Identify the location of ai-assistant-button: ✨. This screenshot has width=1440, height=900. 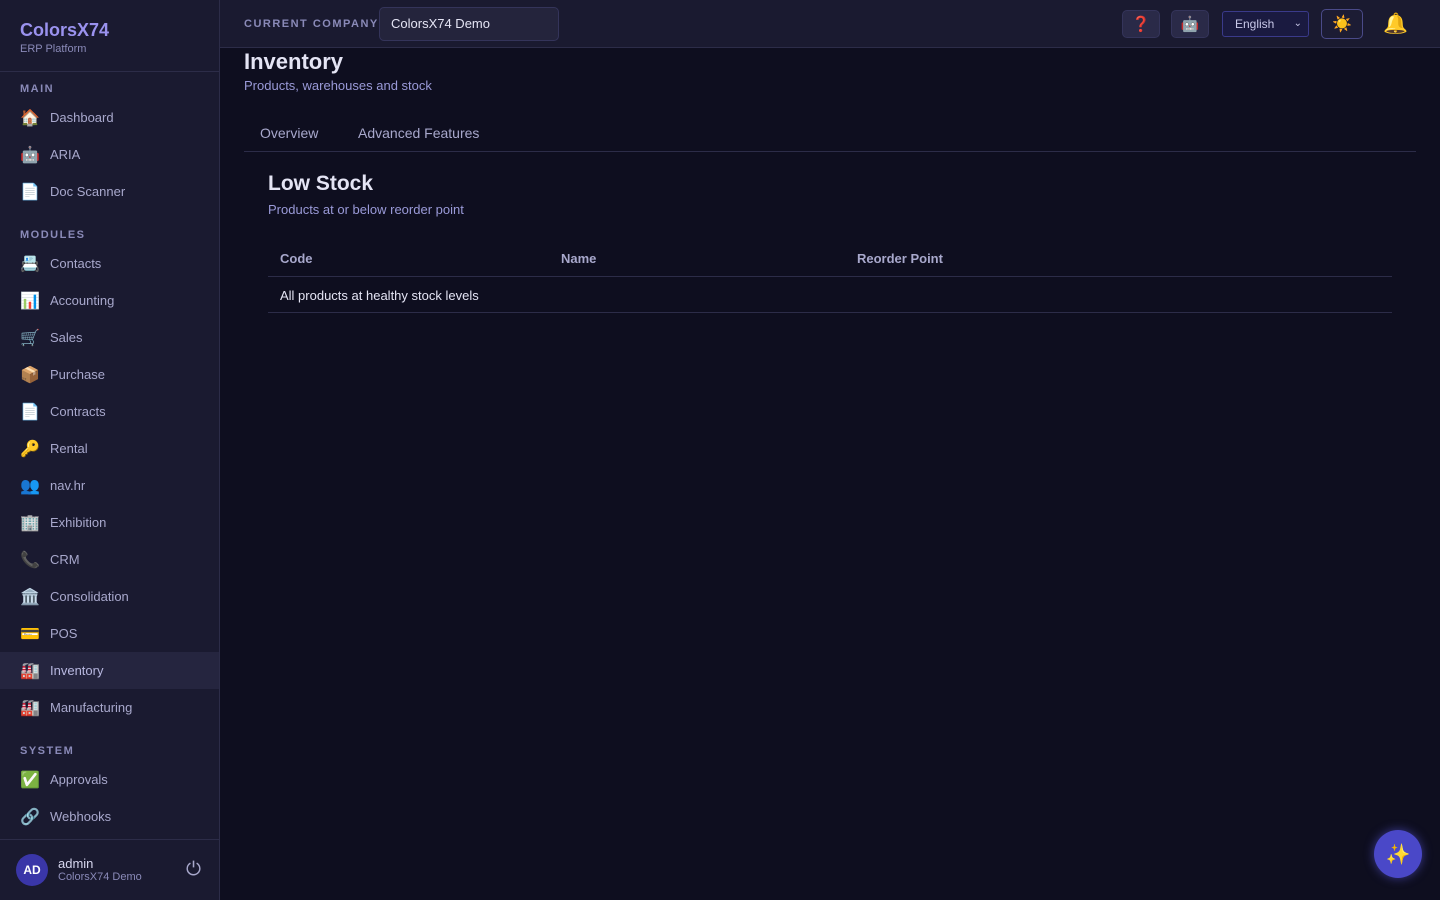
(1398, 854).